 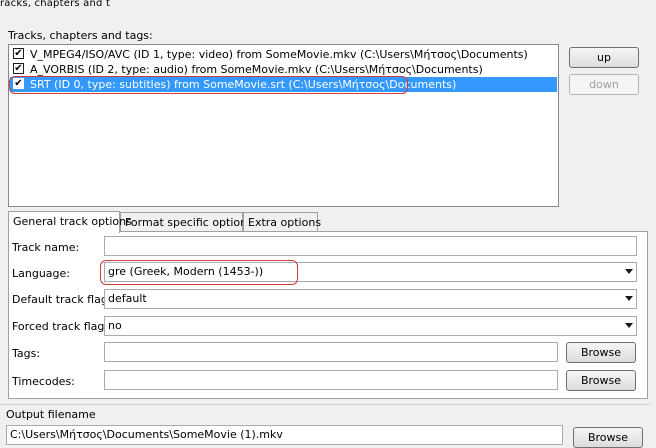 I want to click on tab-extra-options: Extra options, so click(x=282, y=222).